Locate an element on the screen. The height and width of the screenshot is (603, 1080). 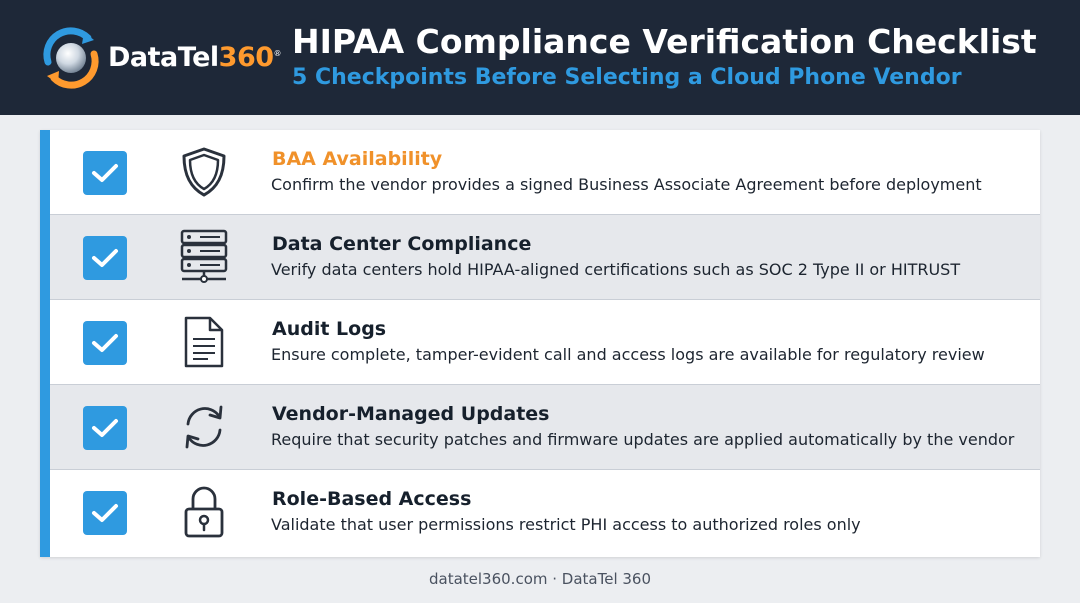
checklist-item-title: Data Center Compliance is located at coordinates (402, 244).